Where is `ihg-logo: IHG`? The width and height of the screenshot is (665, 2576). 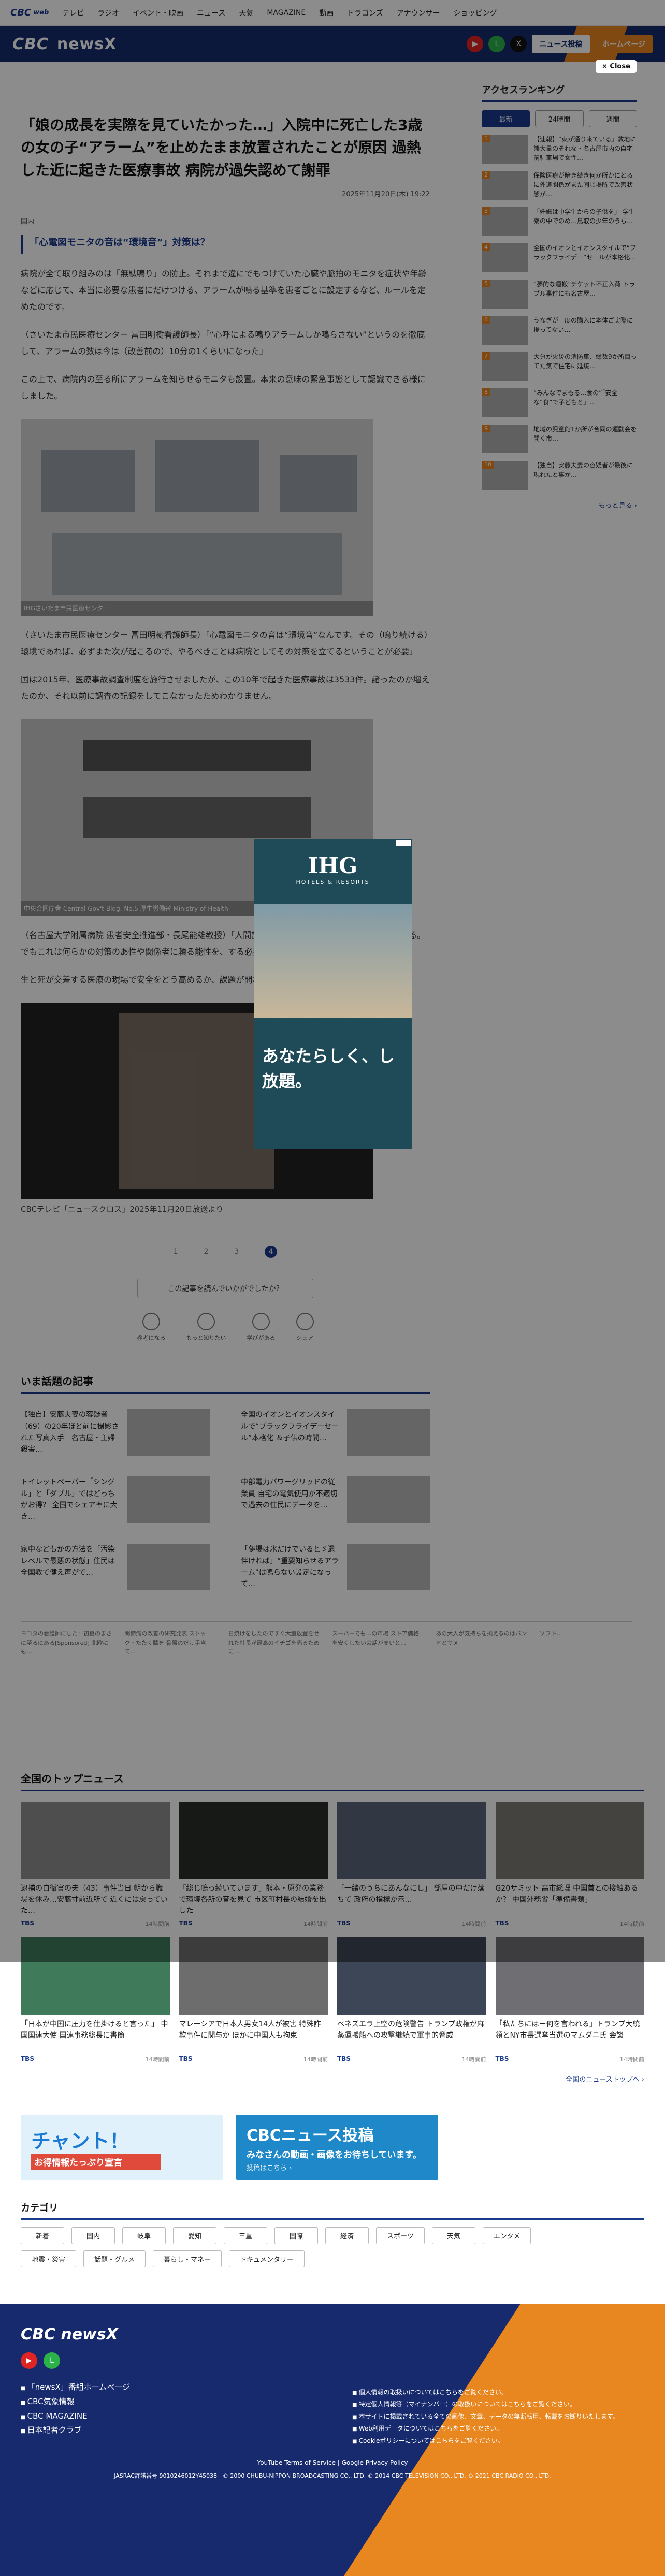 ihg-logo: IHG is located at coordinates (333, 866).